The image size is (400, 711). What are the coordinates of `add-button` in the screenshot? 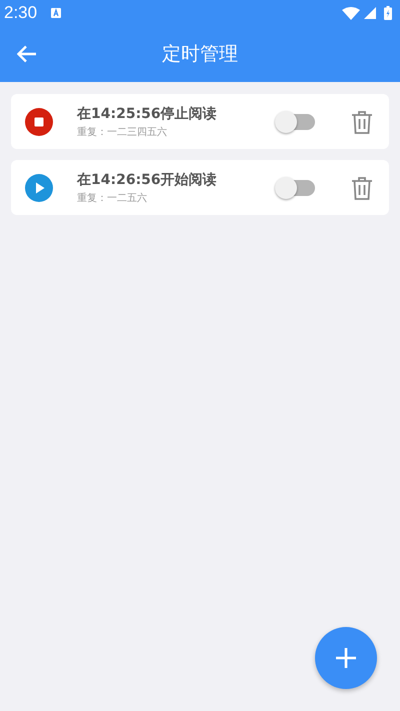 It's located at (346, 658).